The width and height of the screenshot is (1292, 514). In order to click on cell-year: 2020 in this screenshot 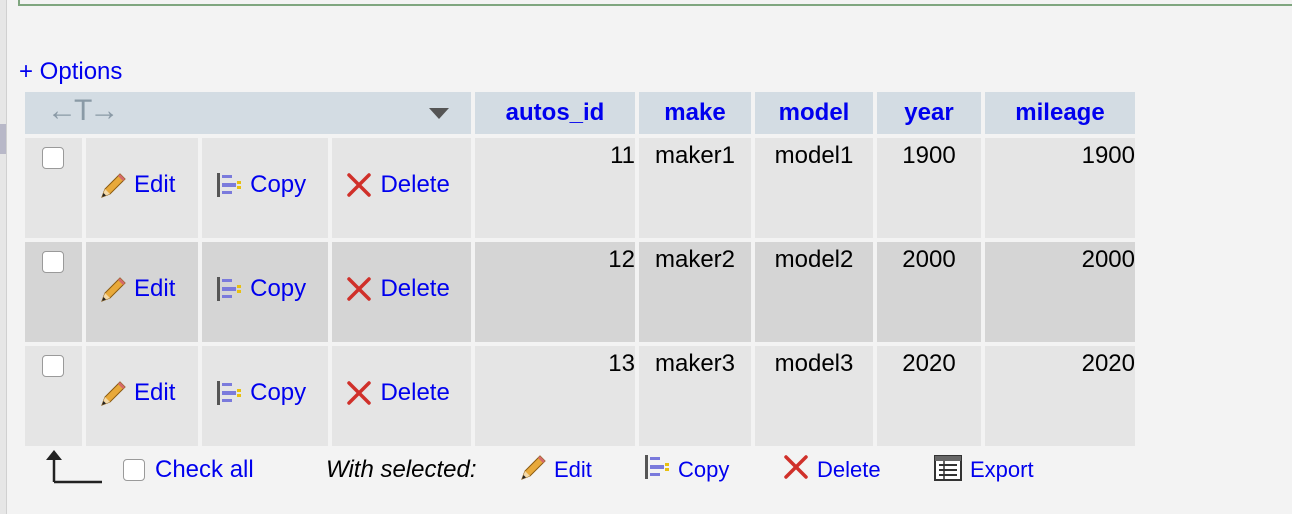, I will do `click(929, 396)`.